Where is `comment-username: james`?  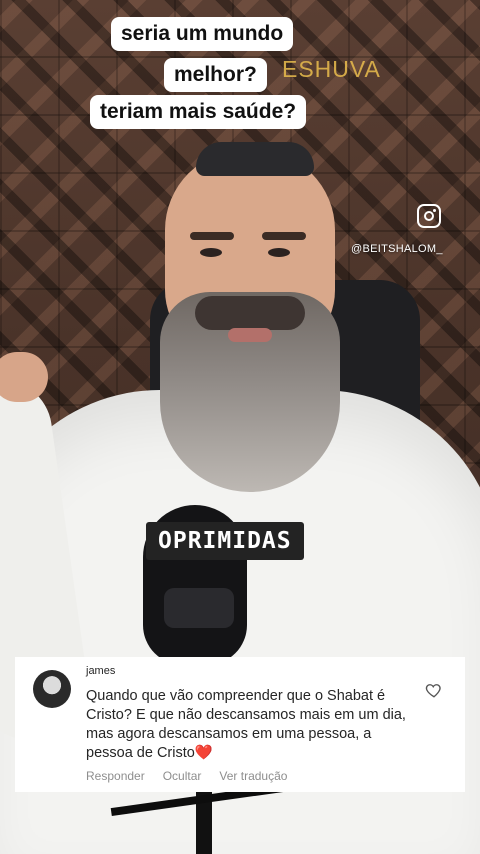 comment-username: james is located at coordinates (100, 671).